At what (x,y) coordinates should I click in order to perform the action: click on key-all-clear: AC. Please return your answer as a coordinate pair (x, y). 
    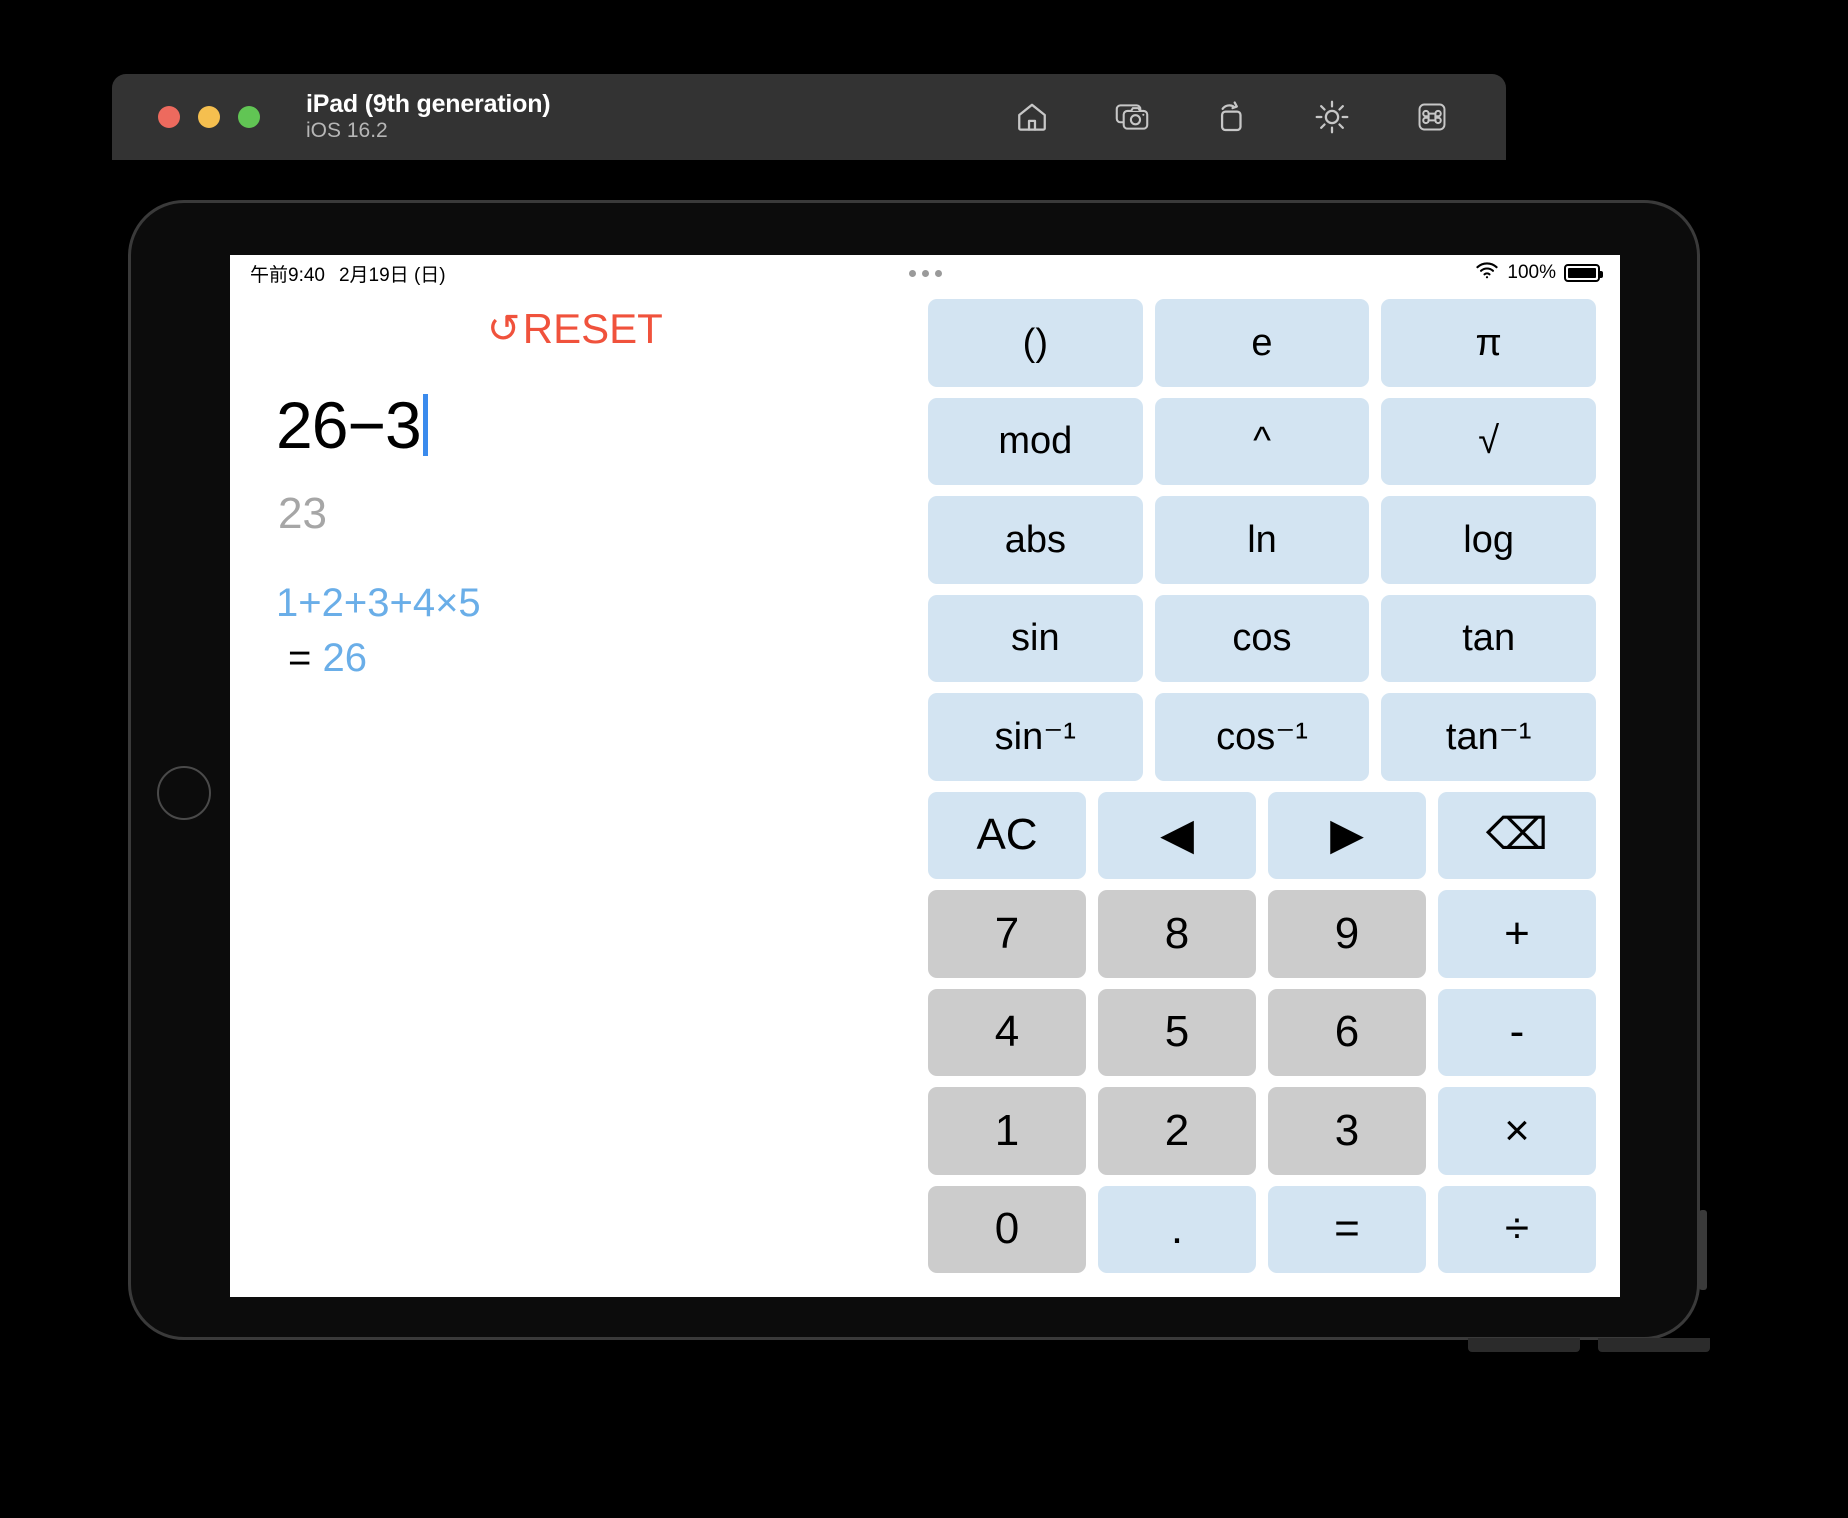
    Looking at the image, I should click on (1007, 835).